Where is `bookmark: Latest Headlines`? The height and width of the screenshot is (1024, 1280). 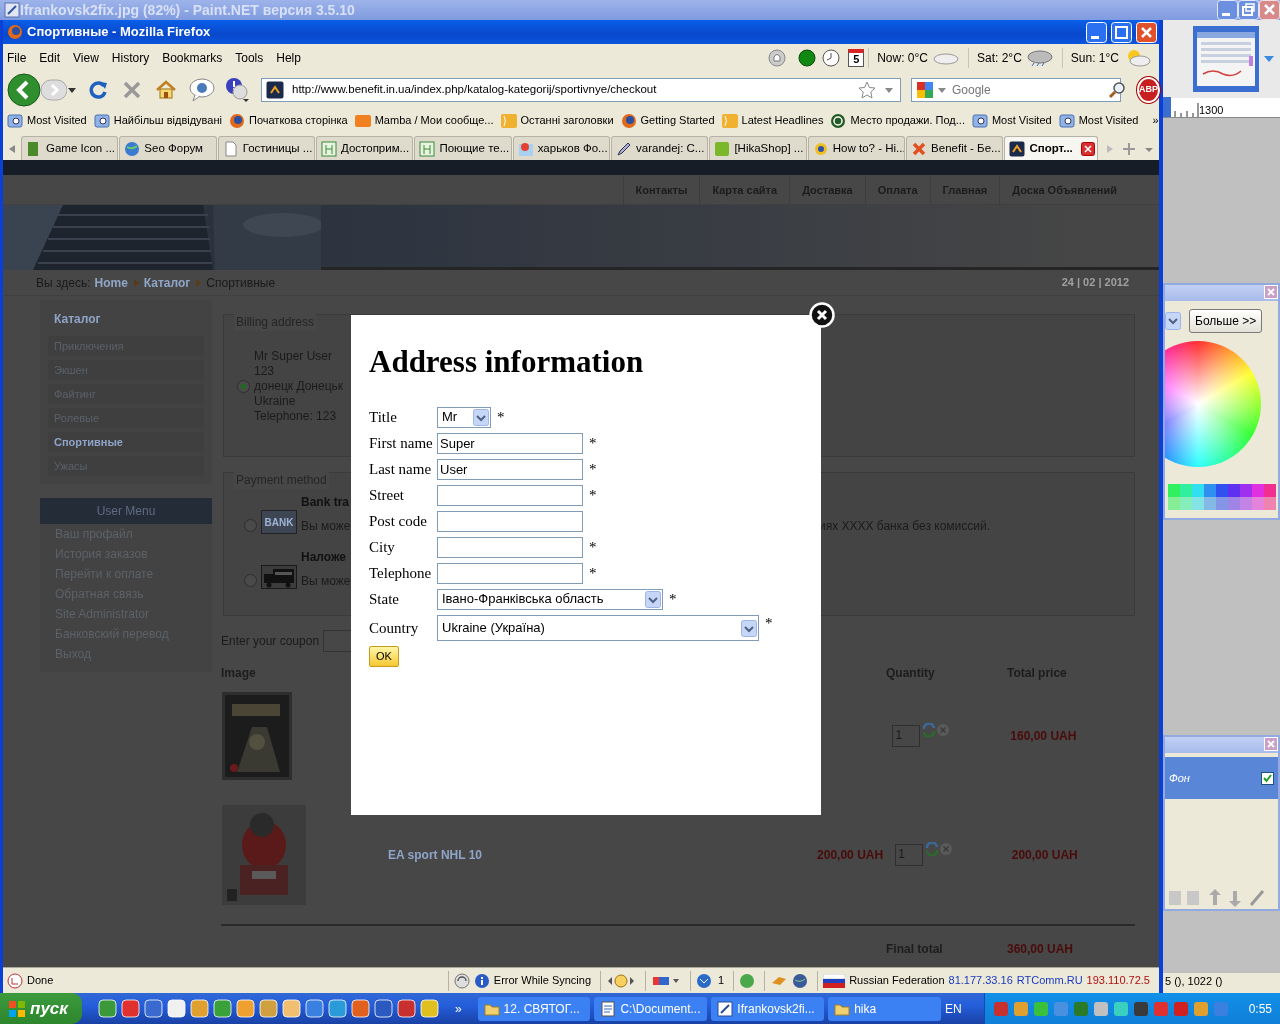 bookmark: Latest Headlines is located at coordinates (772, 120).